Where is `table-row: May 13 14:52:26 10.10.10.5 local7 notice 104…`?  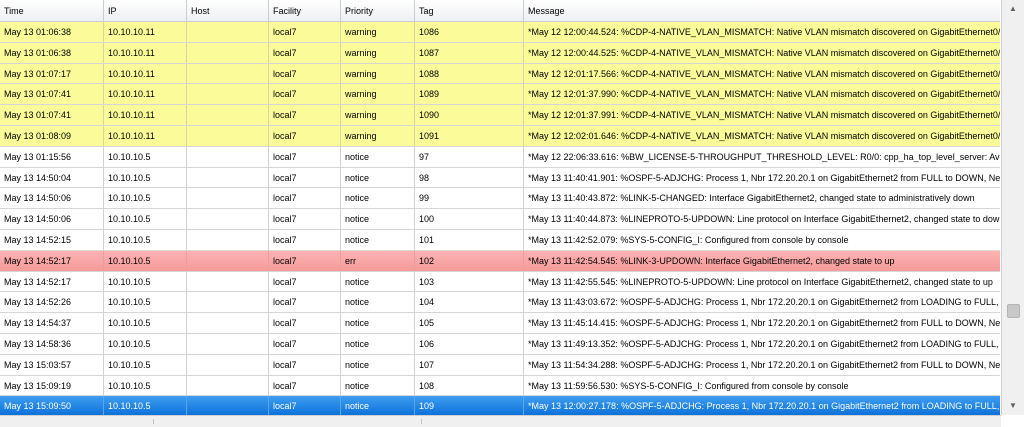
table-row: May 13 14:52:26 10.10.10.5 local7 notice 104… is located at coordinates (500, 303).